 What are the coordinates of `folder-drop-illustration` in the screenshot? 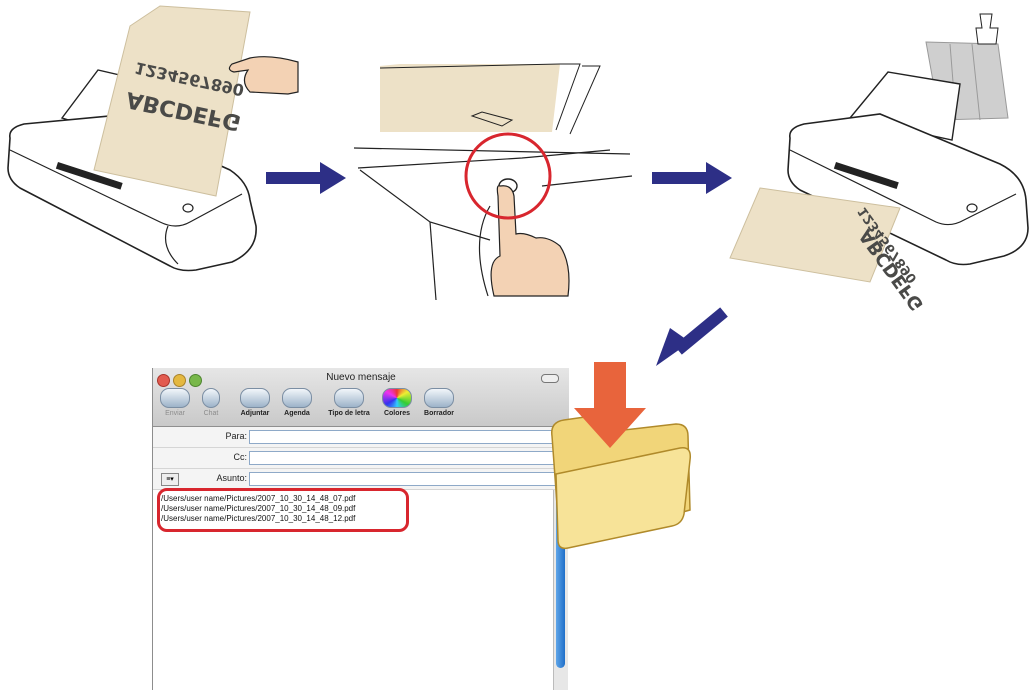 It's located at (621, 456).